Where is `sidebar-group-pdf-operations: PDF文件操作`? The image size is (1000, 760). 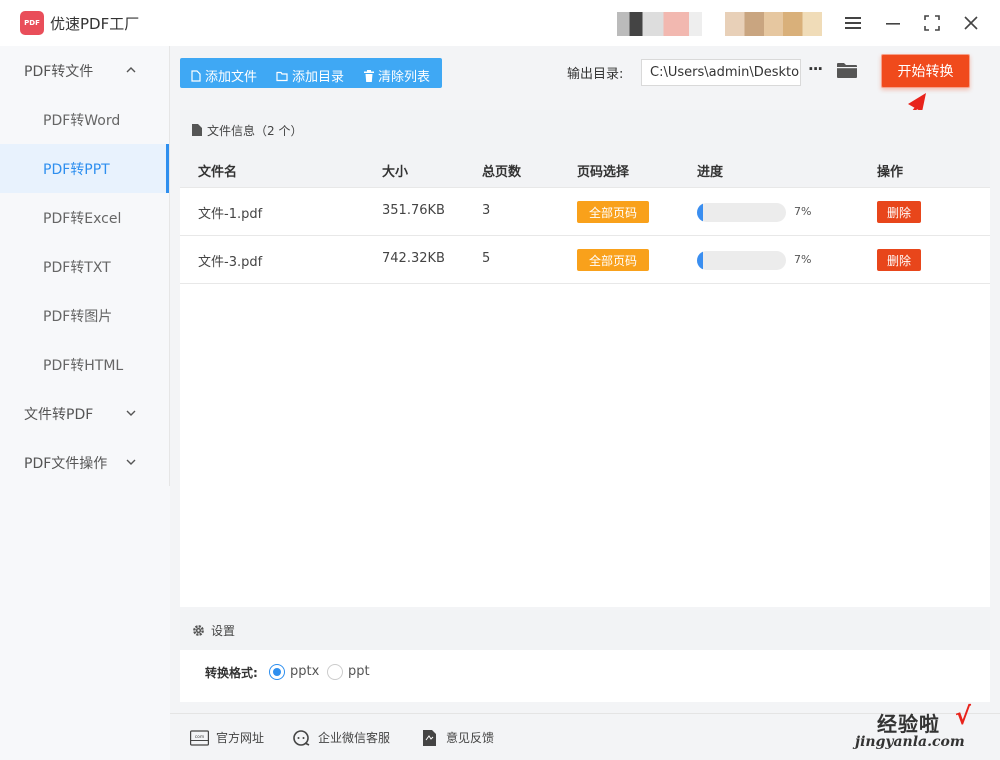 sidebar-group-pdf-operations: PDF文件操作 is located at coordinates (84, 462).